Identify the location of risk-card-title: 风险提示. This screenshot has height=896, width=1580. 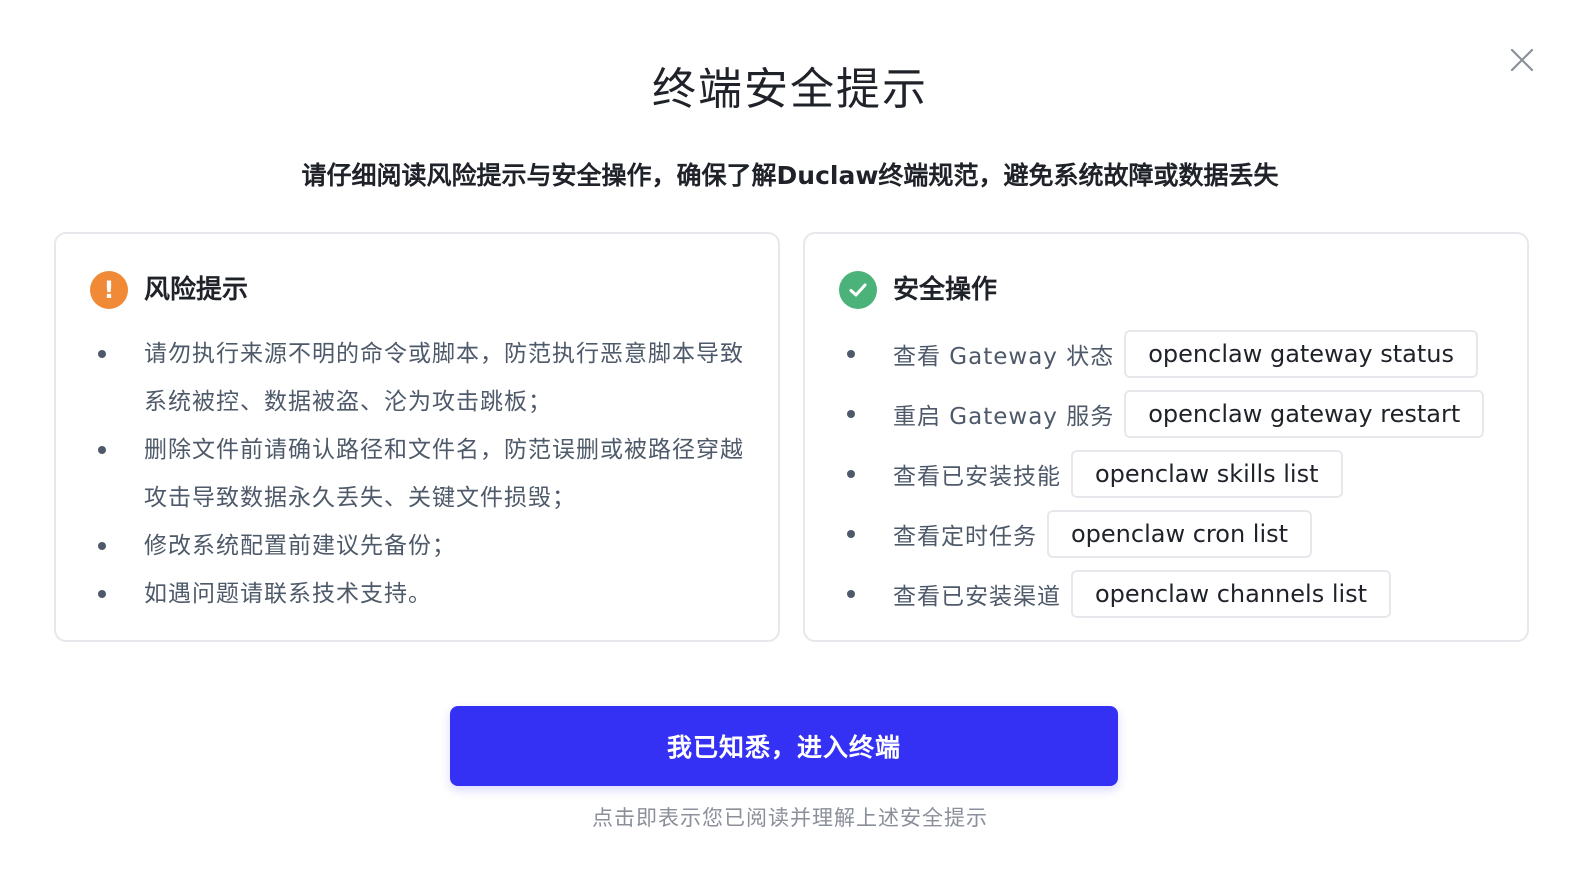
(196, 290).